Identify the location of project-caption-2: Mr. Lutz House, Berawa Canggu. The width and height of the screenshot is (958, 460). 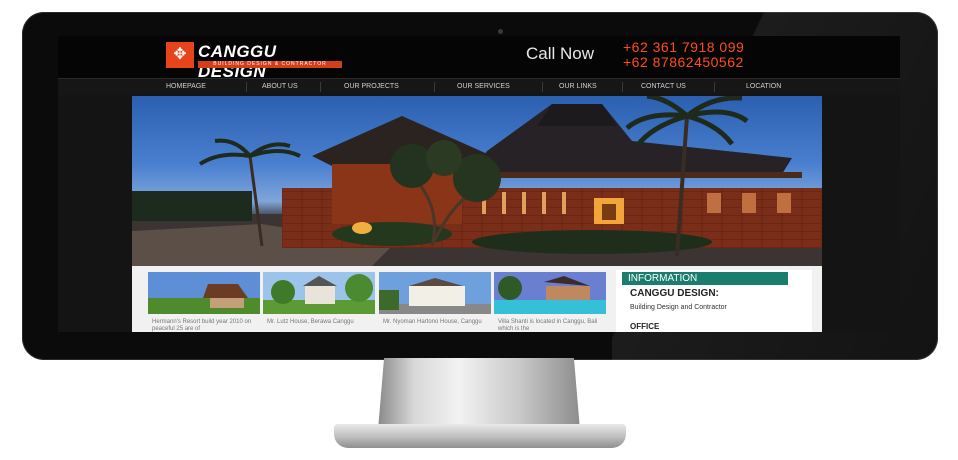
(310, 322).